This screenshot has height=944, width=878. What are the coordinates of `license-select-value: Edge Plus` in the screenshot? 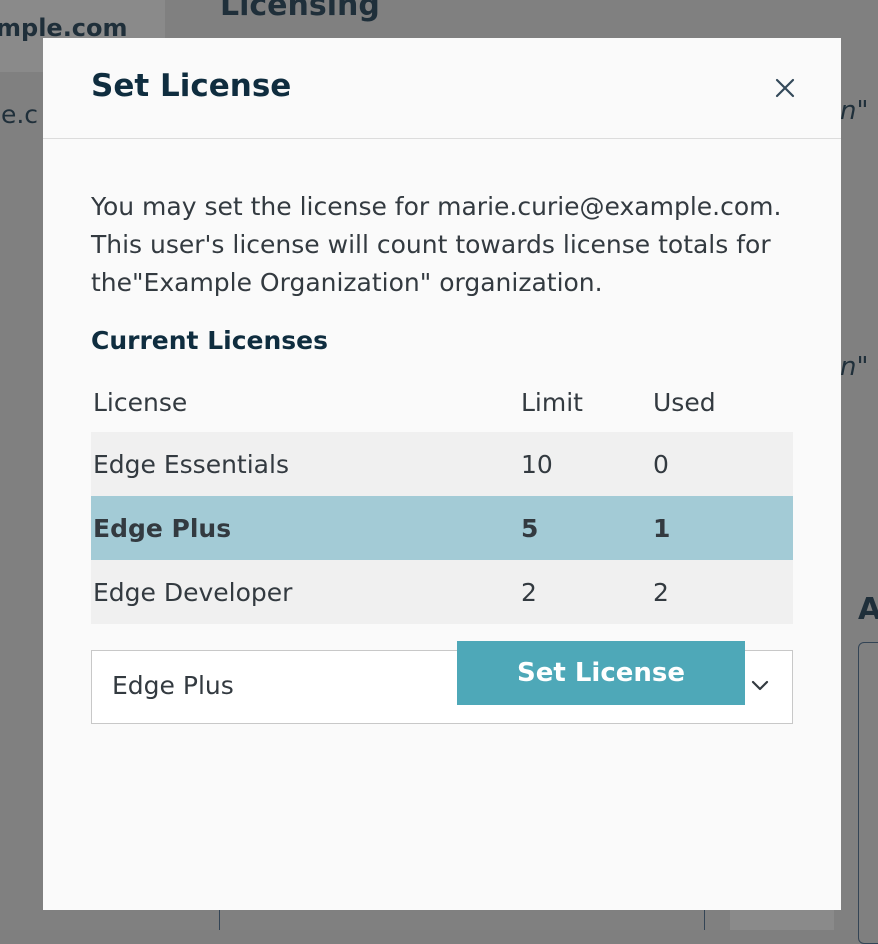 It's located at (173, 685).